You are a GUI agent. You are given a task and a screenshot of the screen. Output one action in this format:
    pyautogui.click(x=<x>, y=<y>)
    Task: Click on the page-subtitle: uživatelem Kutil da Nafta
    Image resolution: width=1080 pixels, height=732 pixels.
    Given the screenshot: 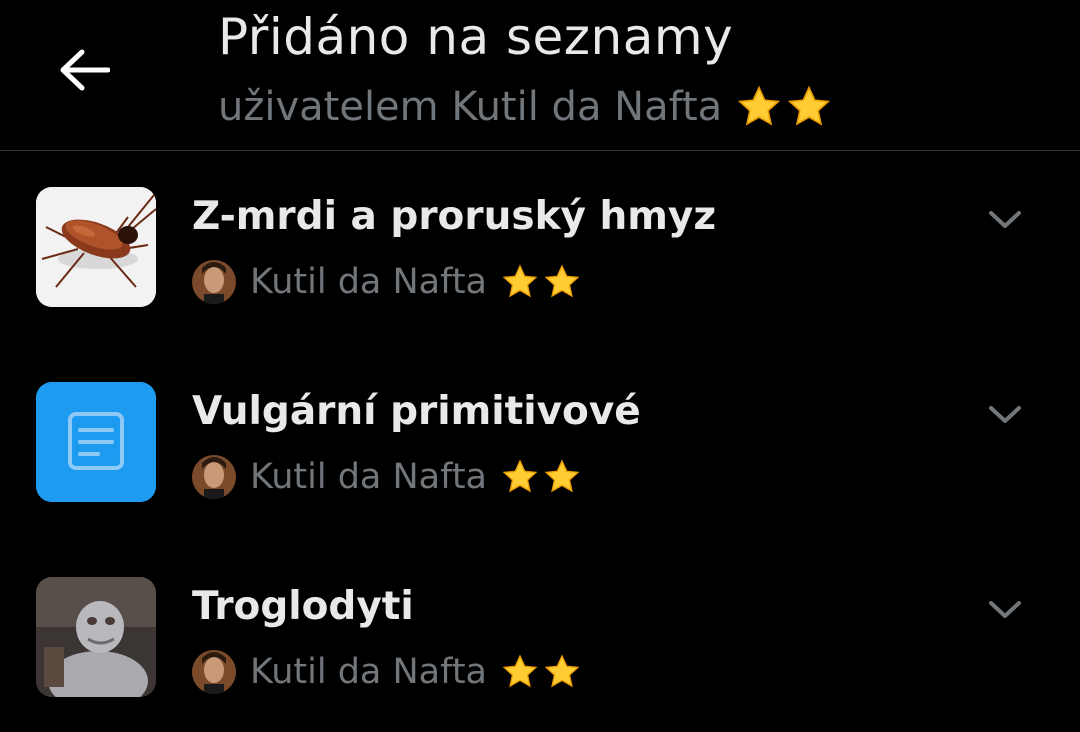 What is the action you would take?
    pyautogui.click(x=525, y=107)
    